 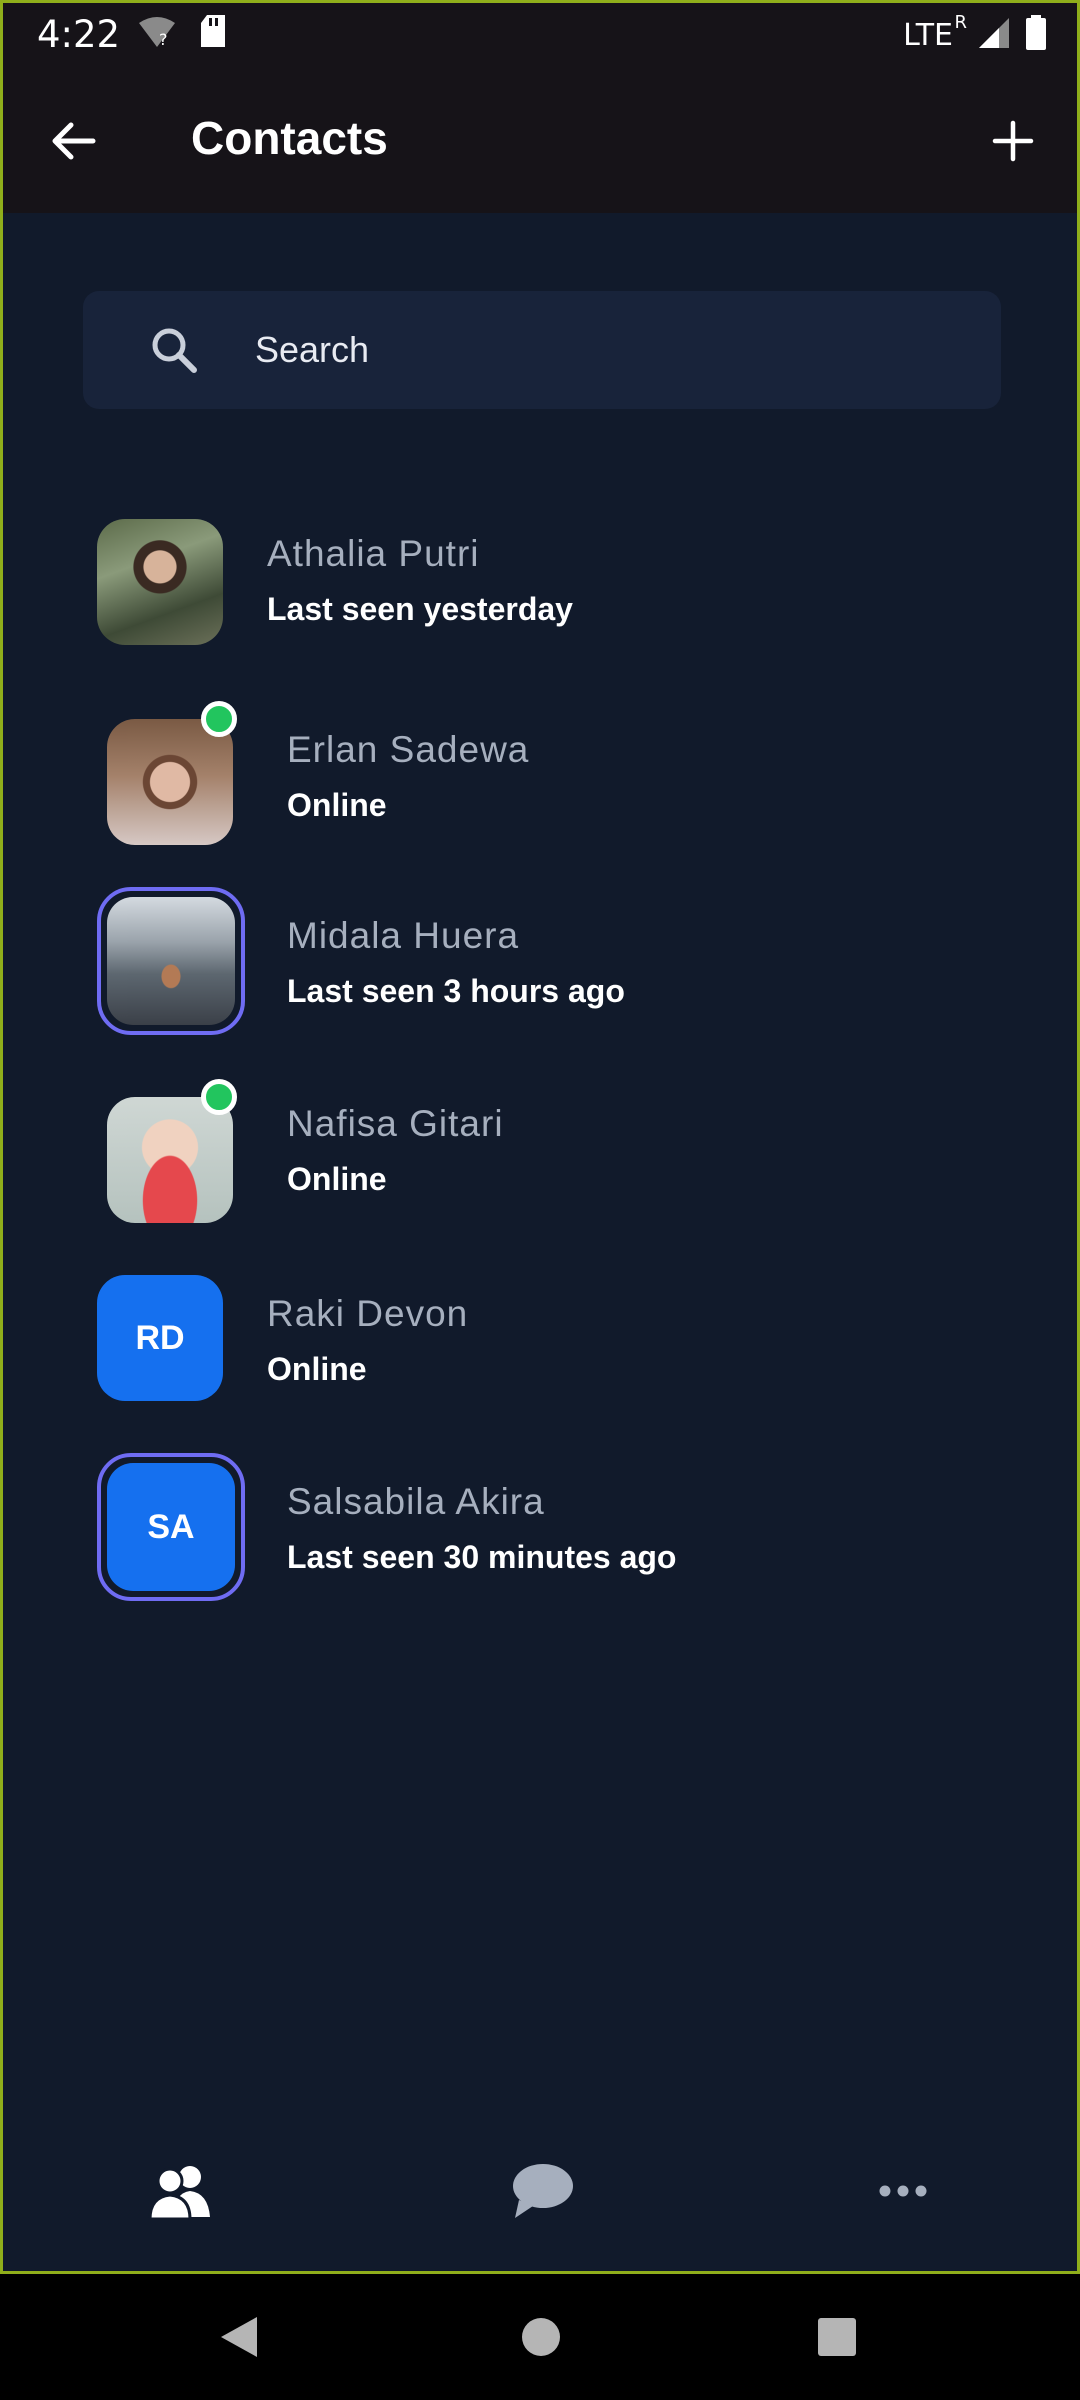 What do you see at coordinates (395, 1123) in the screenshot?
I see `contact-name: Nafisa Gitari` at bounding box center [395, 1123].